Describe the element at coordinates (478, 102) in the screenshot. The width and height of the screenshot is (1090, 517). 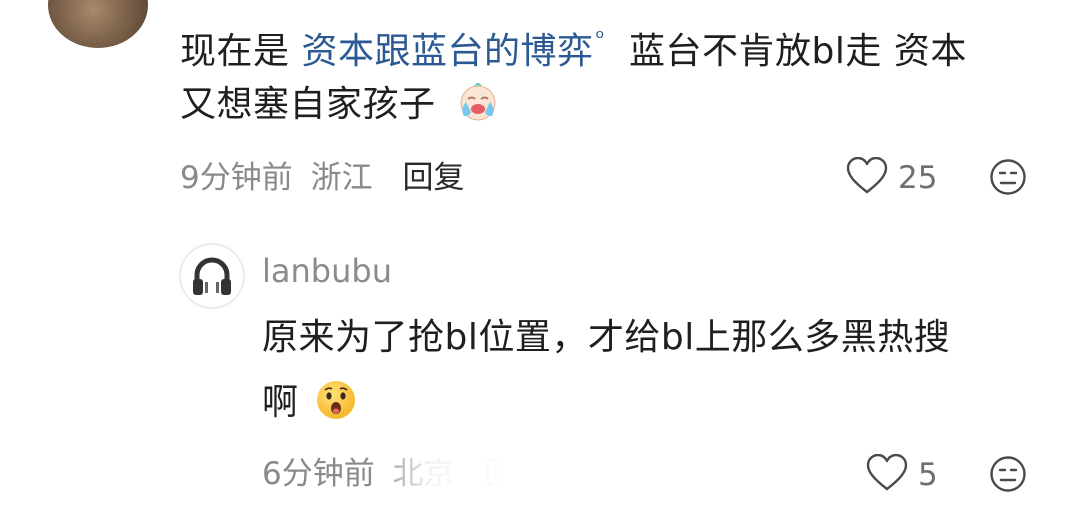
I see `crying-baby-emoji` at that location.